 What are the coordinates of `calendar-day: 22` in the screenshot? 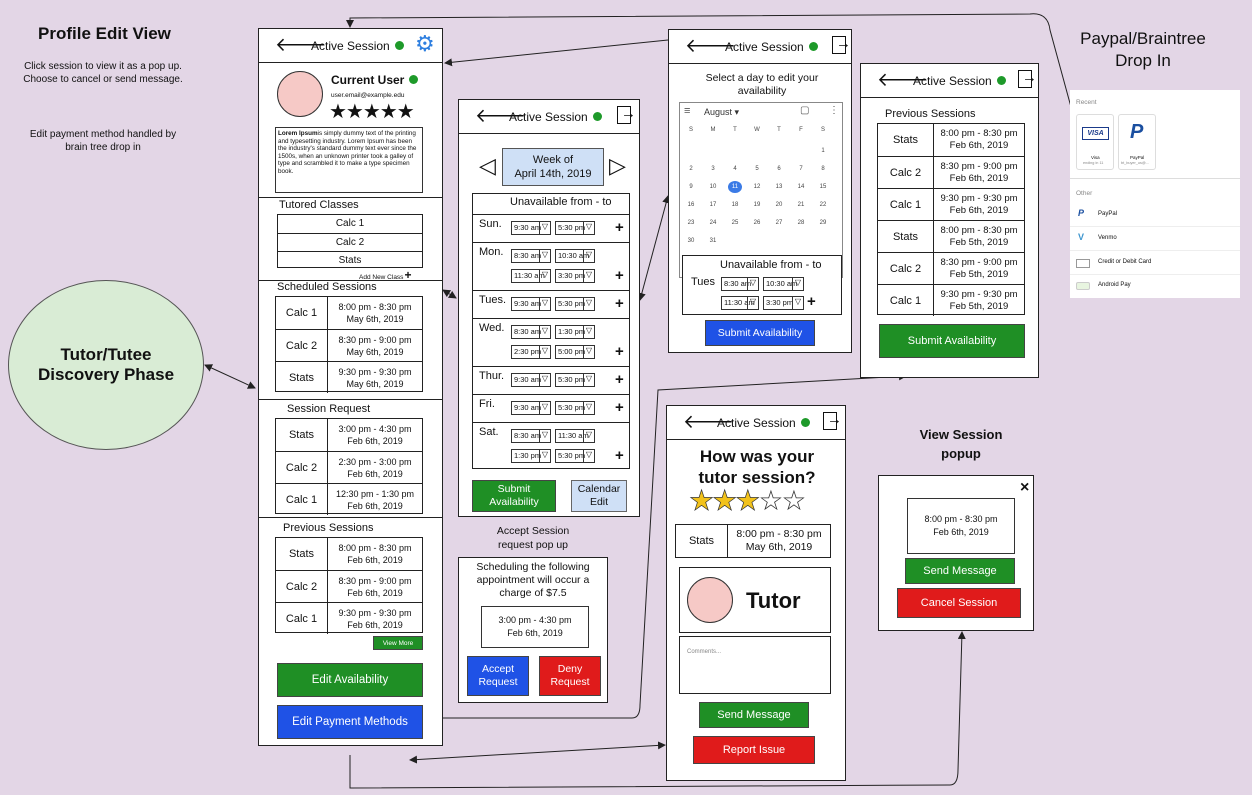 It's located at (823, 205).